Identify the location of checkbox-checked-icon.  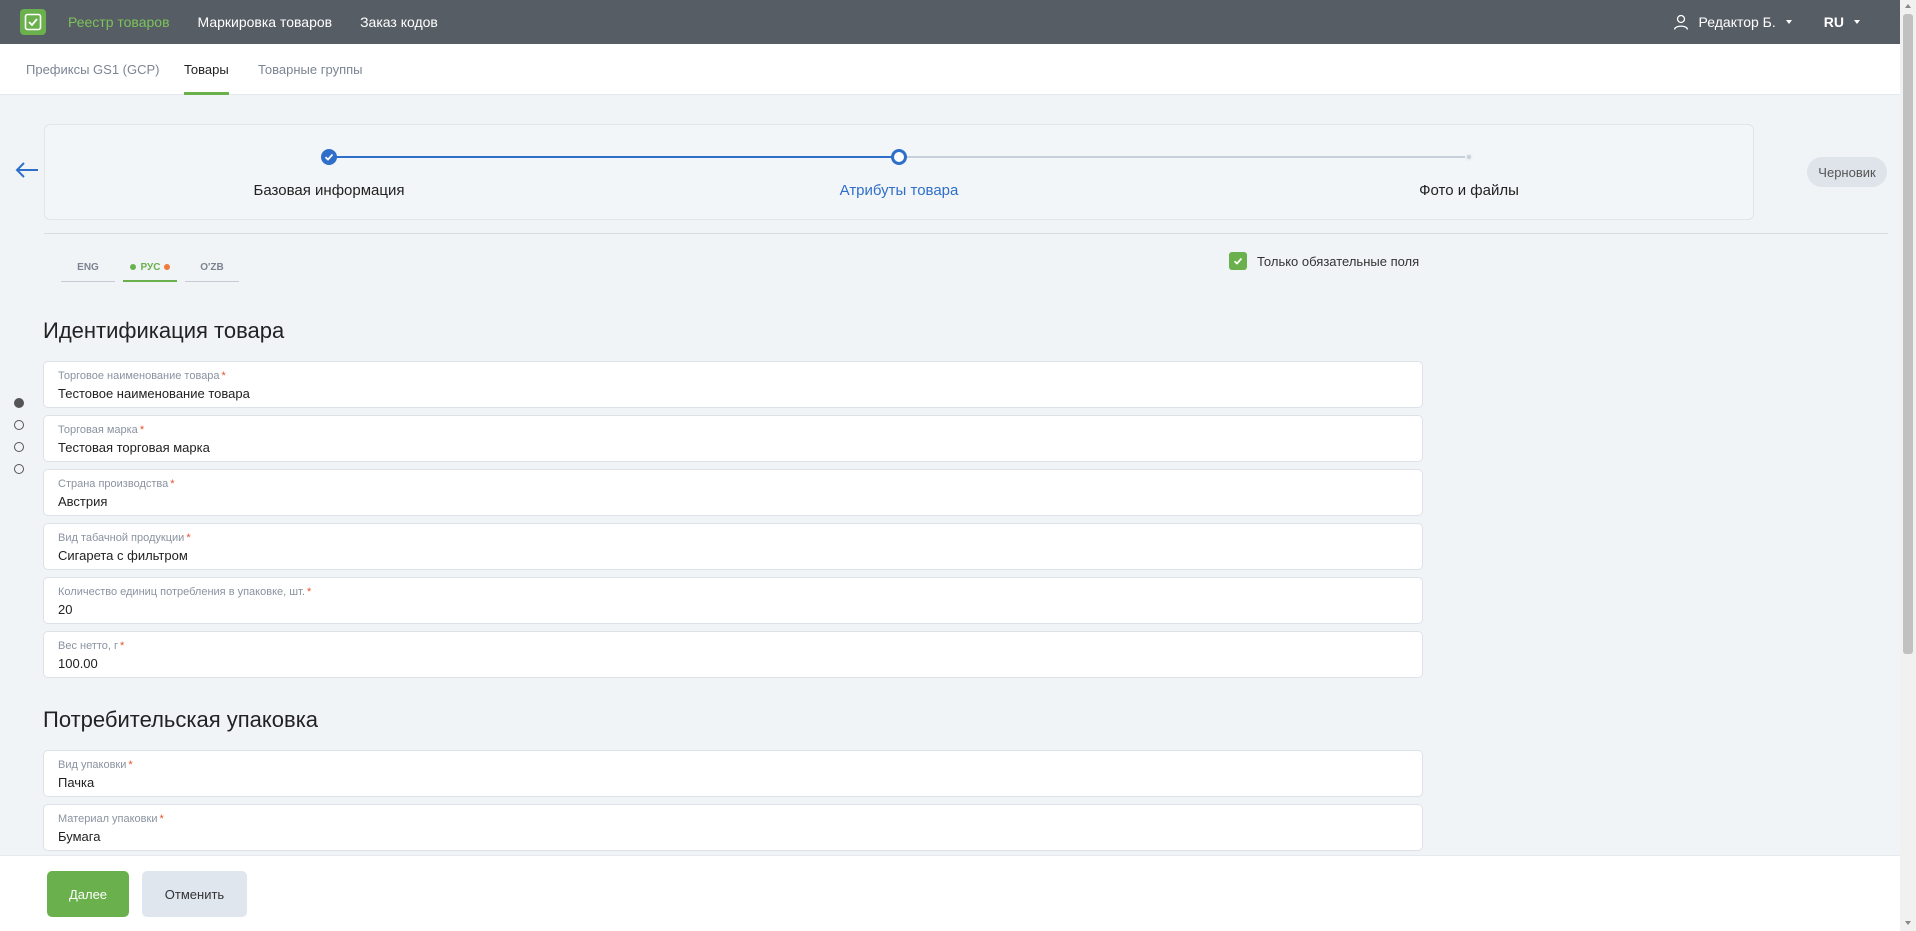
(1238, 261).